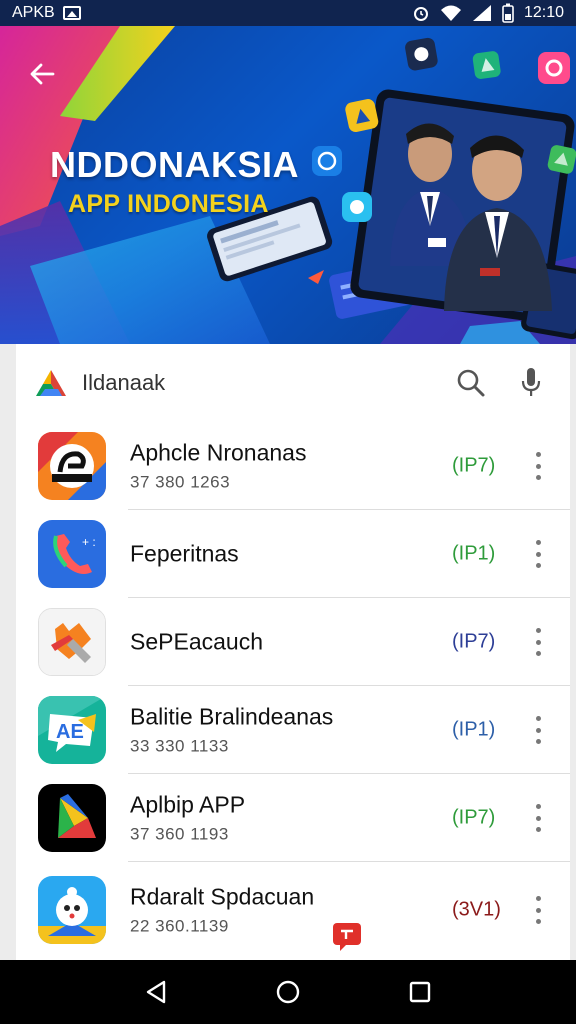 This screenshot has height=1024, width=576. Describe the element at coordinates (175, 164) in the screenshot. I see `hero-title: NDDONAKSIA` at that location.